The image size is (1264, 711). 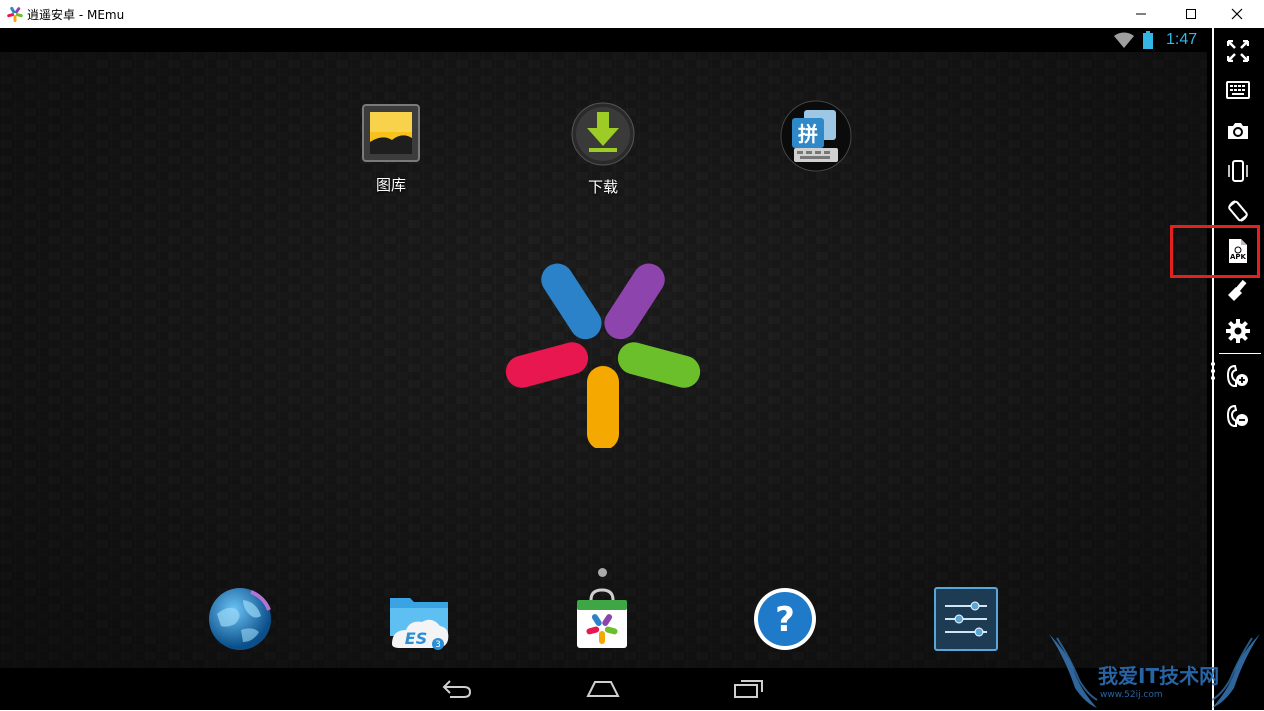 I want to click on close-icon, so click(x=1237, y=14).